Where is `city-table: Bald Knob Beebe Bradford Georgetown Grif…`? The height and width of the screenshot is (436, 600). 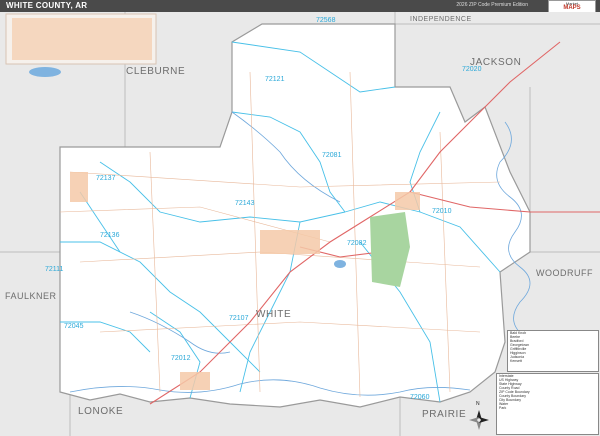
city-table: Bald Knob Beebe Bradford Georgetown Grif… is located at coordinates (553, 351).